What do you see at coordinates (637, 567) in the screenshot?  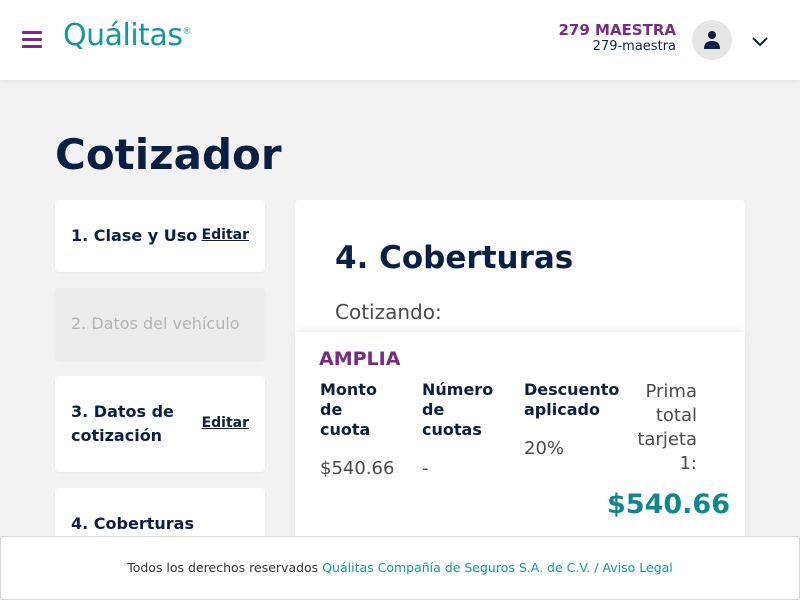 I see `aviso-legal-link: Aviso Legal` at bounding box center [637, 567].